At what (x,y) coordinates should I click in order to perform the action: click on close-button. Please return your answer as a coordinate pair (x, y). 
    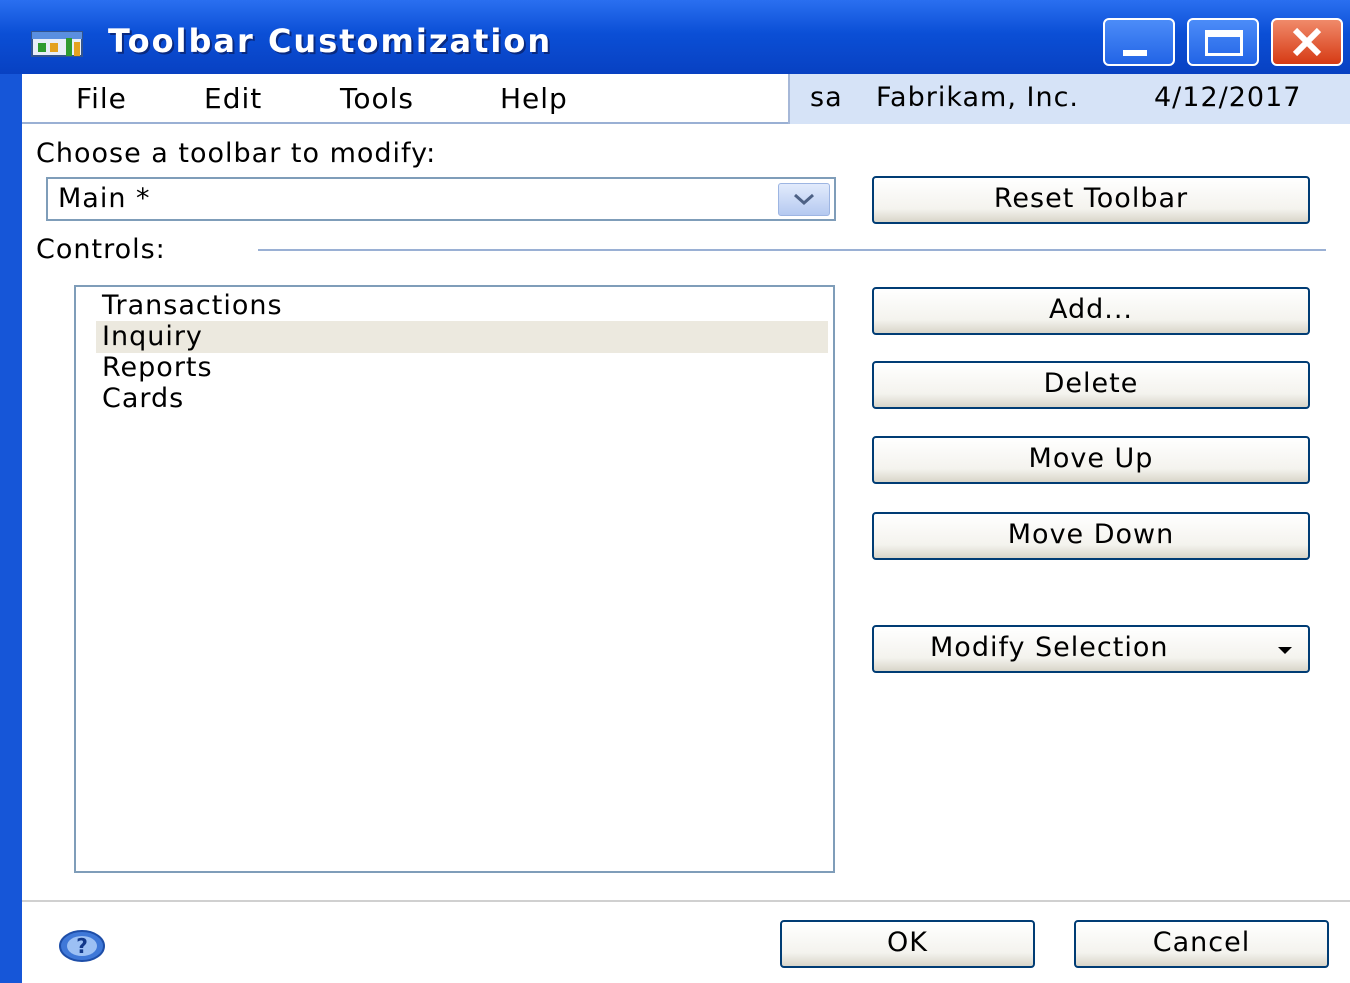
    Looking at the image, I should click on (1307, 42).